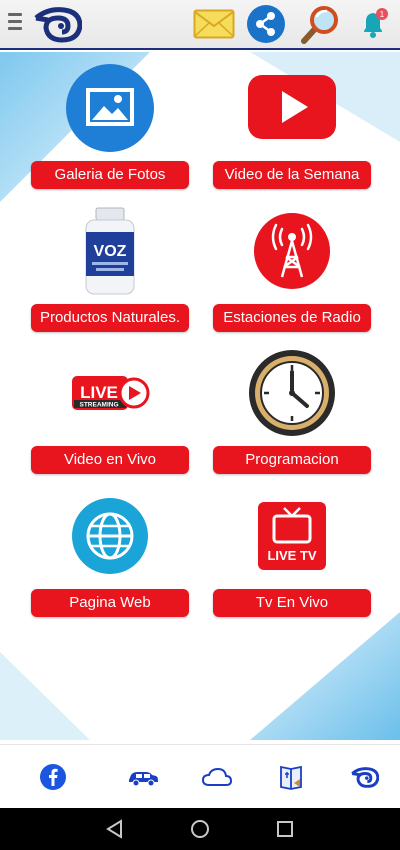  Describe the element at coordinates (15, 23) in the screenshot. I see `menu-icon` at that location.